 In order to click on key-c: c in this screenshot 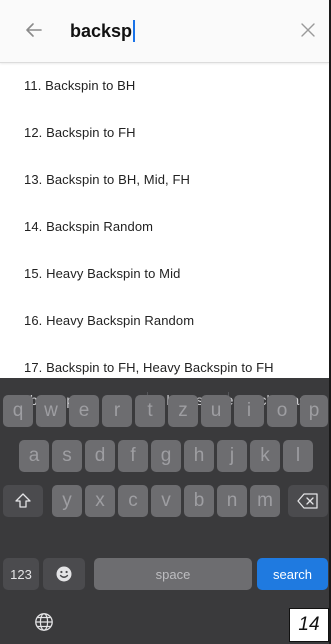, I will do `click(133, 501)`.